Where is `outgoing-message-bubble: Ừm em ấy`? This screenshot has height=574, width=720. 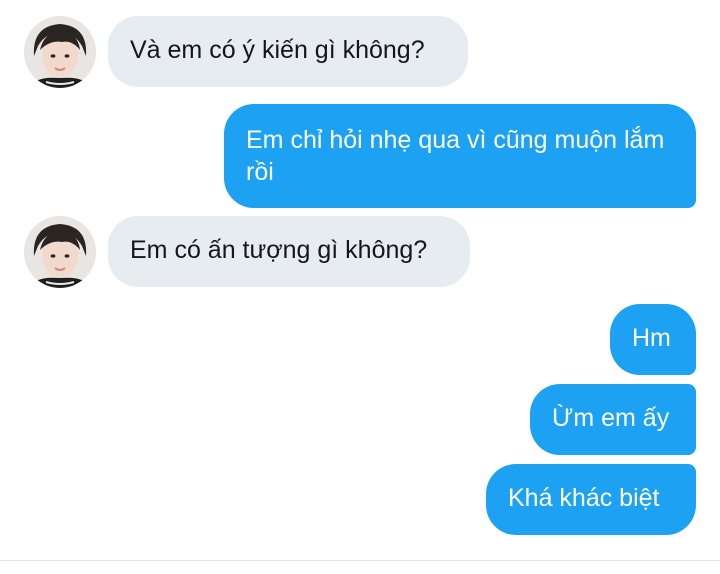 outgoing-message-bubble: Ừm em ấy is located at coordinates (613, 419).